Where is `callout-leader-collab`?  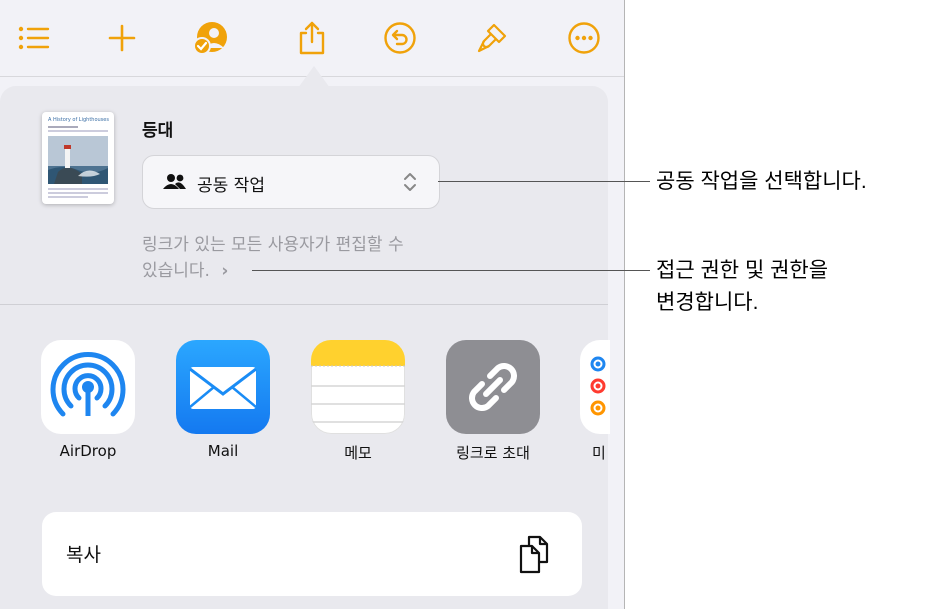
callout-leader-collab is located at coordinates (544, 181).